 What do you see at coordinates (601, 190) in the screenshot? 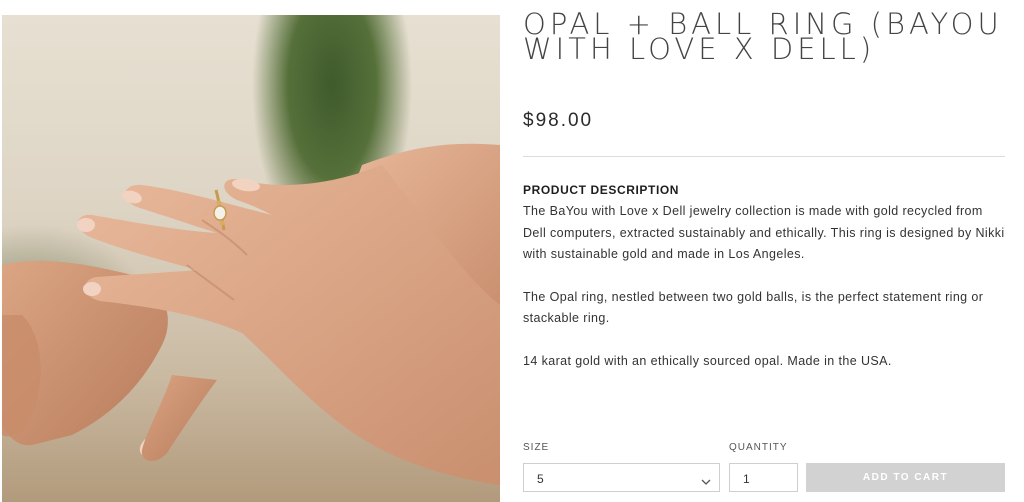
I see `description-heading: PRODUCT DESCRIPTION` at bounding box center [601, 190].